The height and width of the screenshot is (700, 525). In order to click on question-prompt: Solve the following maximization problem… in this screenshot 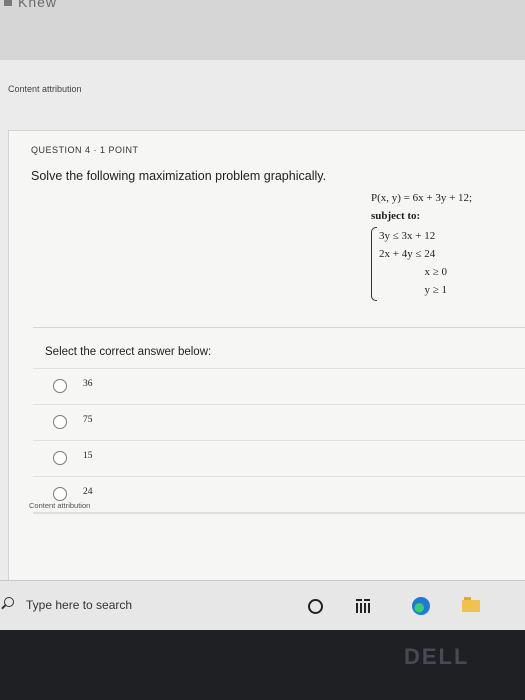, I will do `click(179, 176)`.